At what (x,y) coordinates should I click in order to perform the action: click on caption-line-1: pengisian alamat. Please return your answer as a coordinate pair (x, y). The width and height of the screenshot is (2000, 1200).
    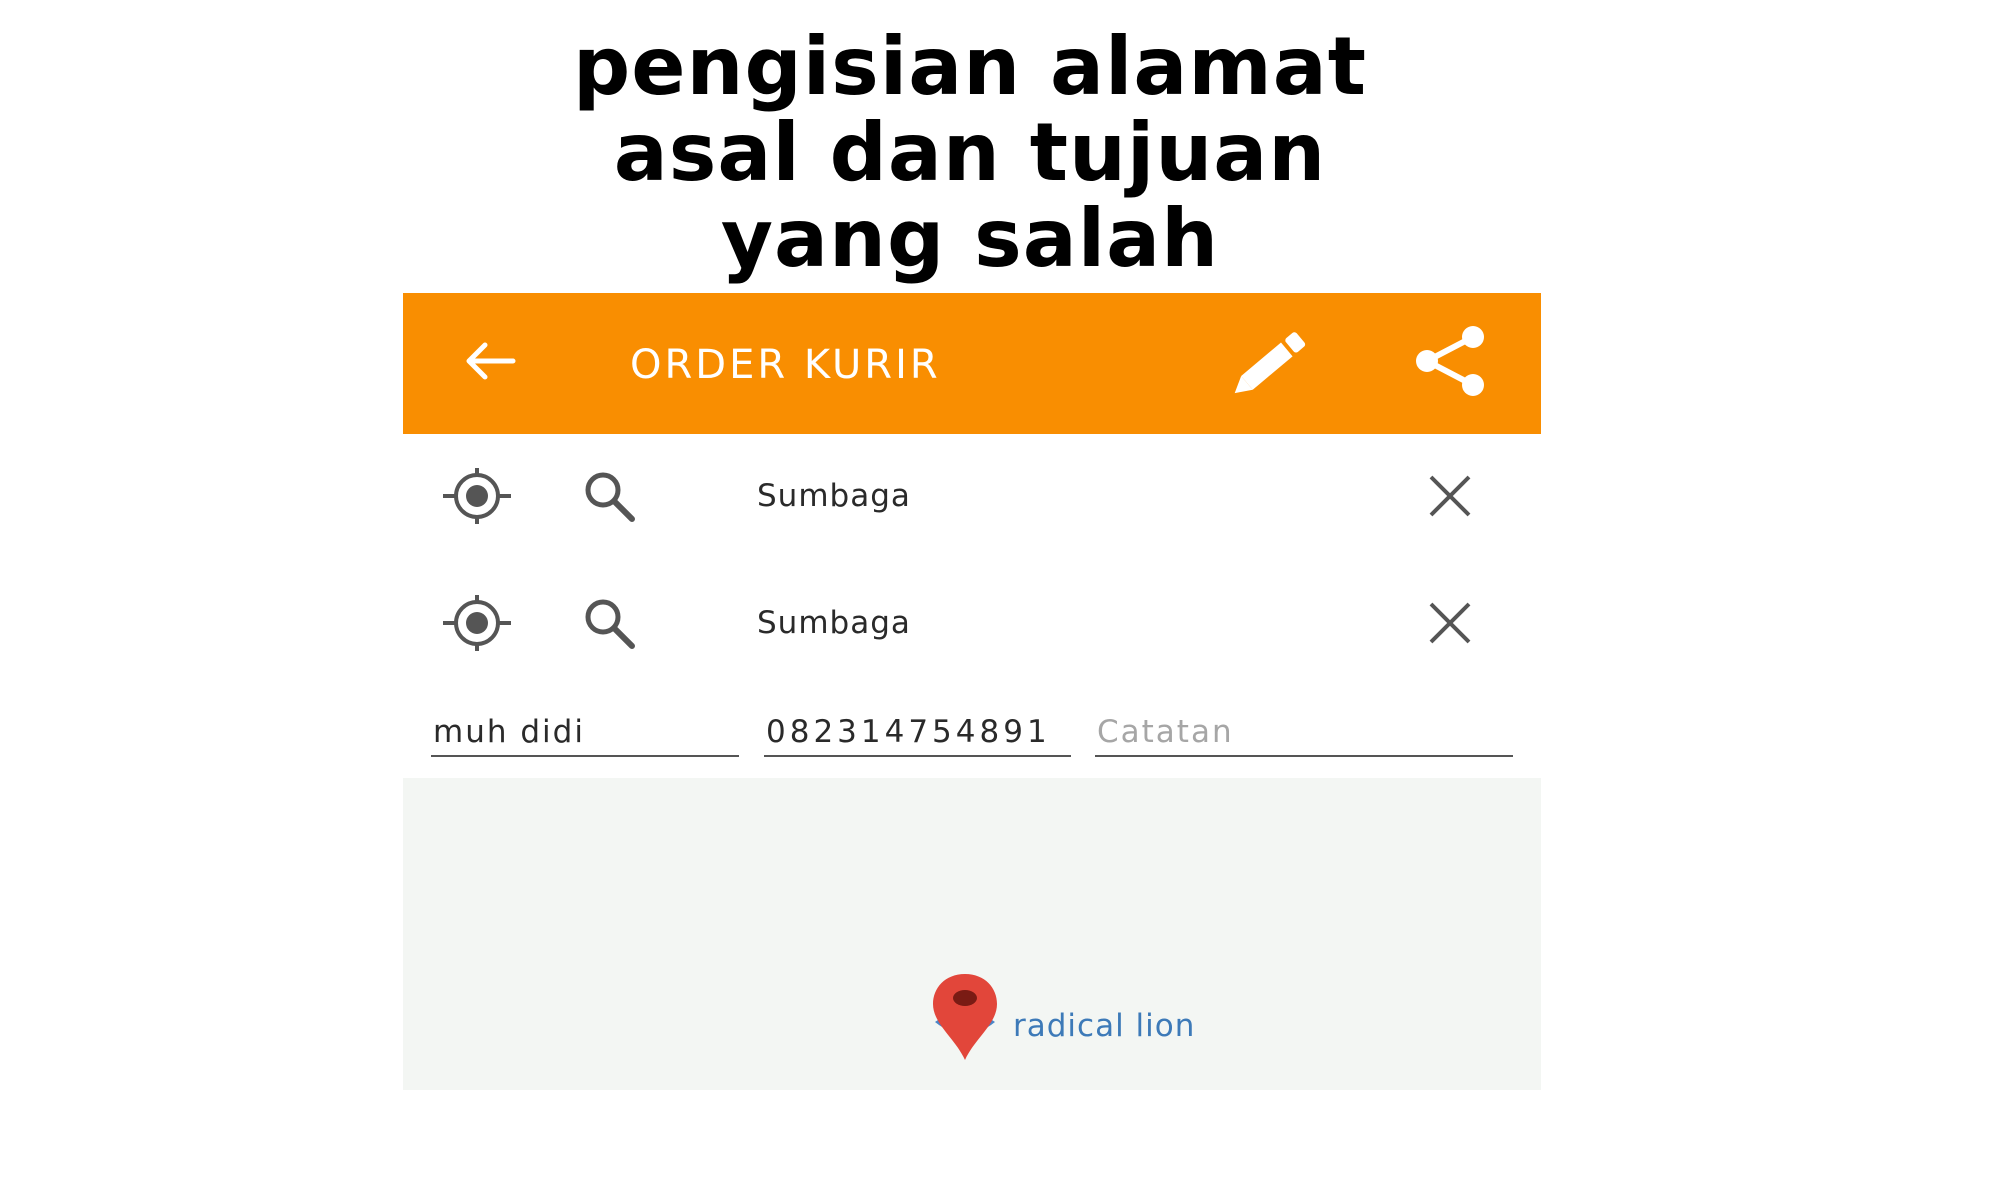
    Looking at the image, I should click on (970, 66).